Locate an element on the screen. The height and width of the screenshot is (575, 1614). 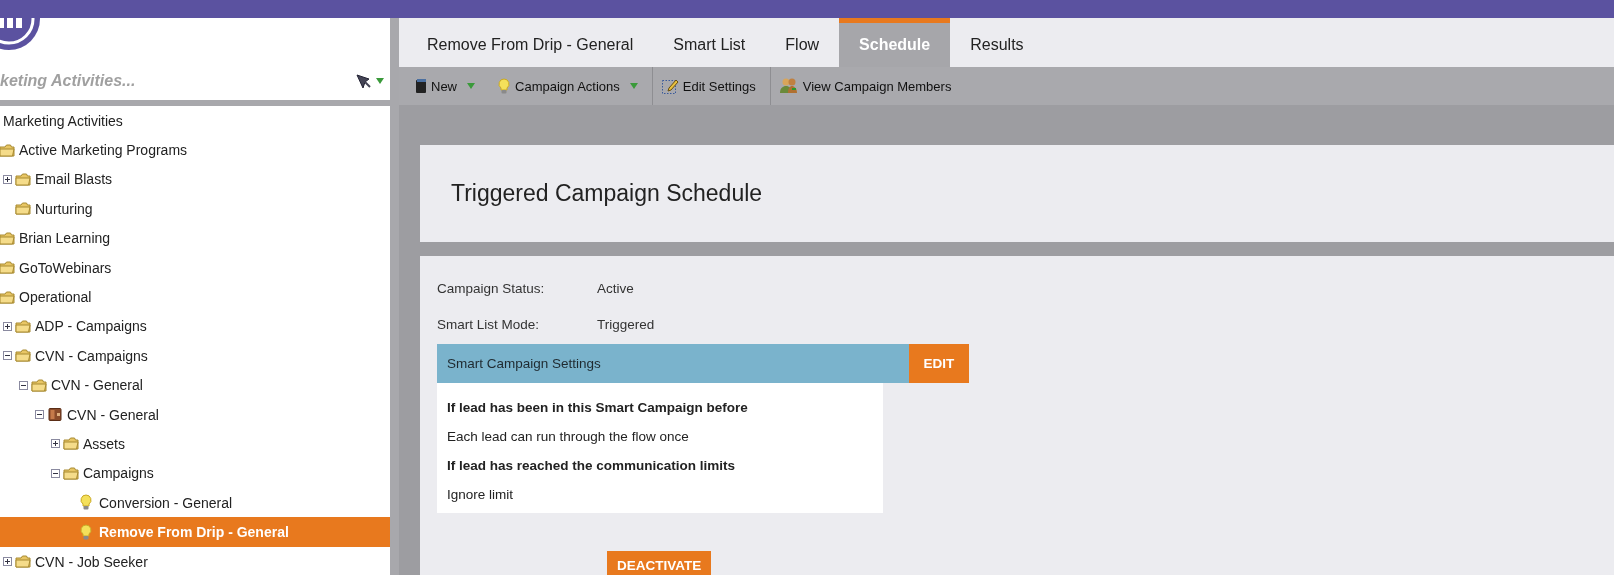
tree-item: Campaigns is located at coordinates (195, 473).